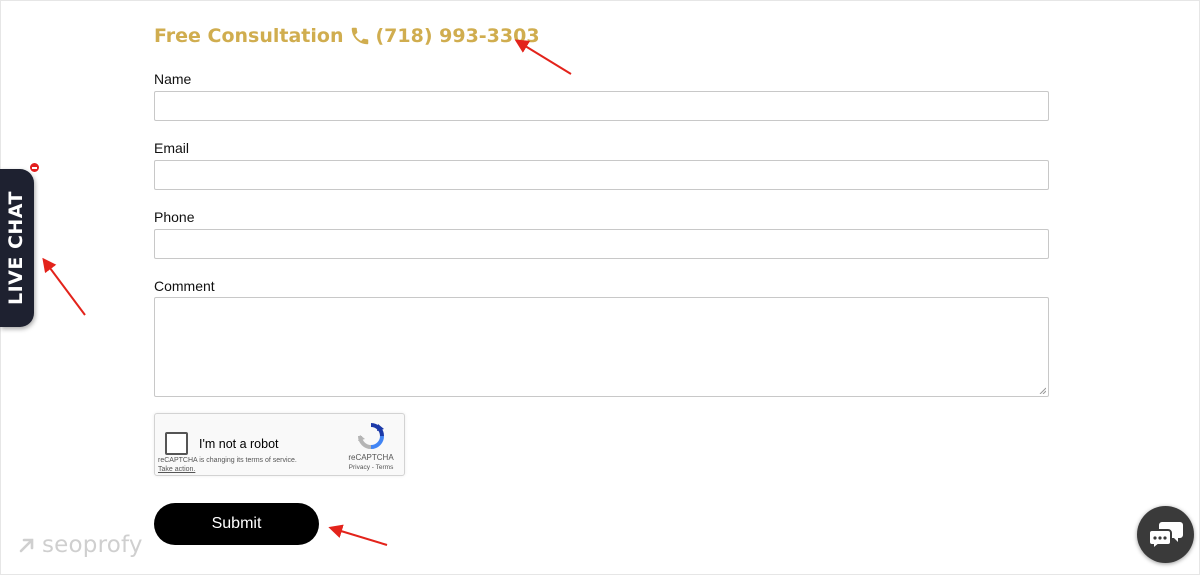 The image size is (1200, 575). What do you see at coordinates (34, 167) in the screenshot?
I see `live-chat-badge` at bounding box center [34, 167].